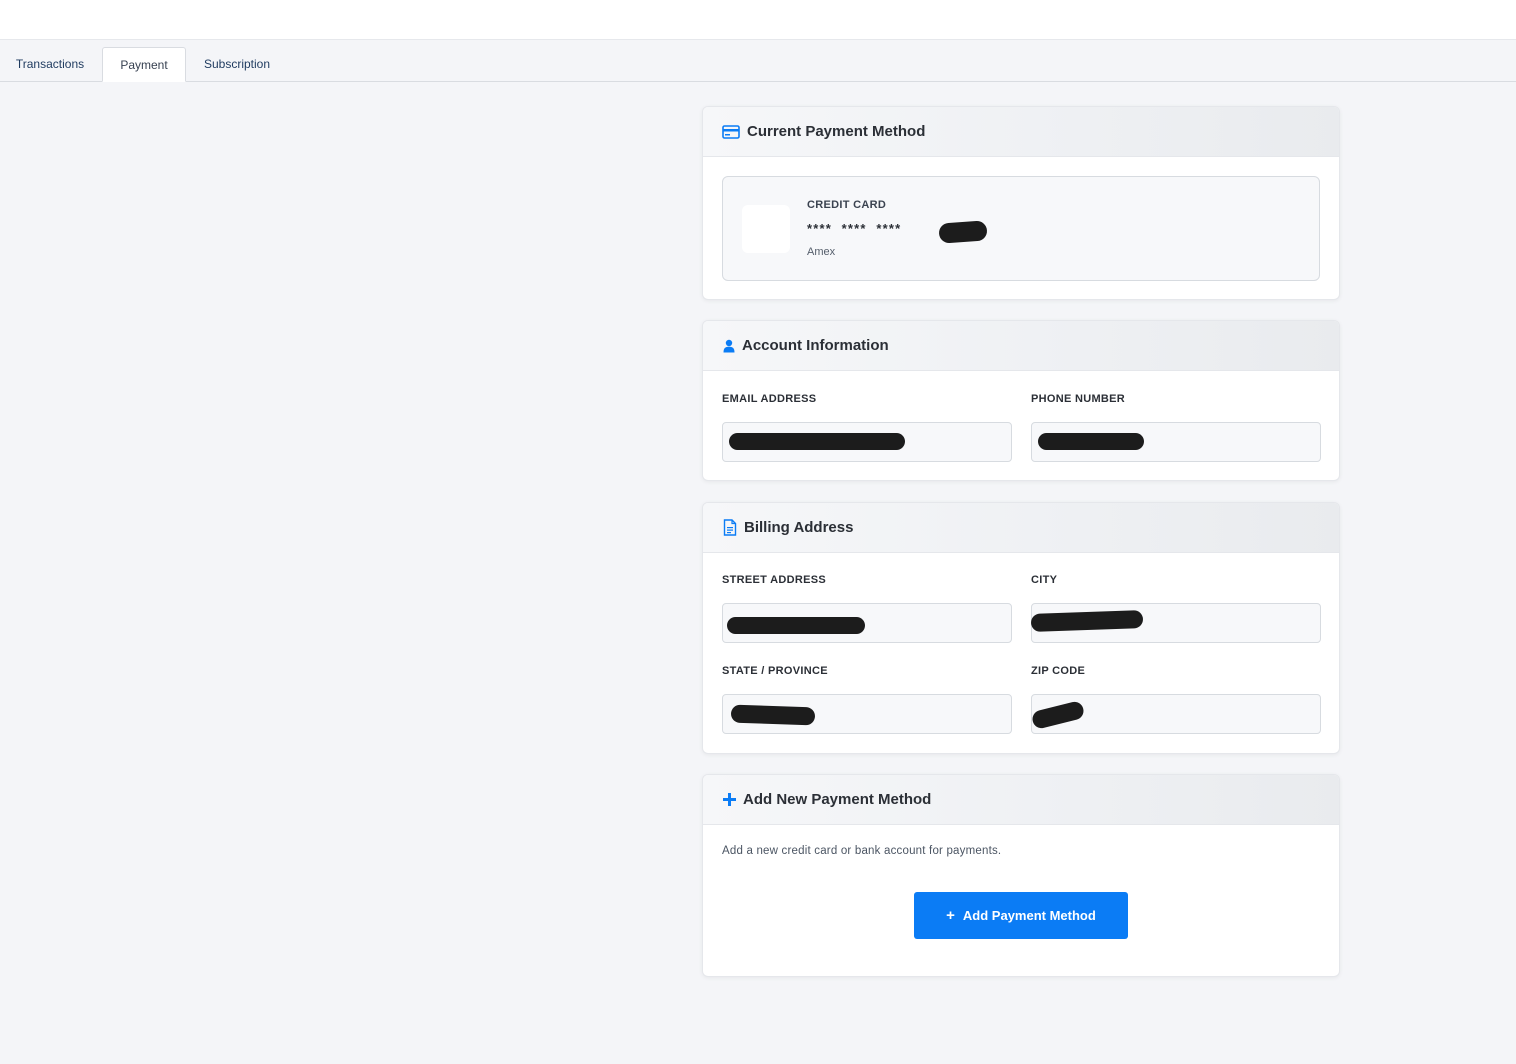  What do you see at coordinates (729, 346) in the screenshot?
I see `user-icon` at bounding box center [729, 346].